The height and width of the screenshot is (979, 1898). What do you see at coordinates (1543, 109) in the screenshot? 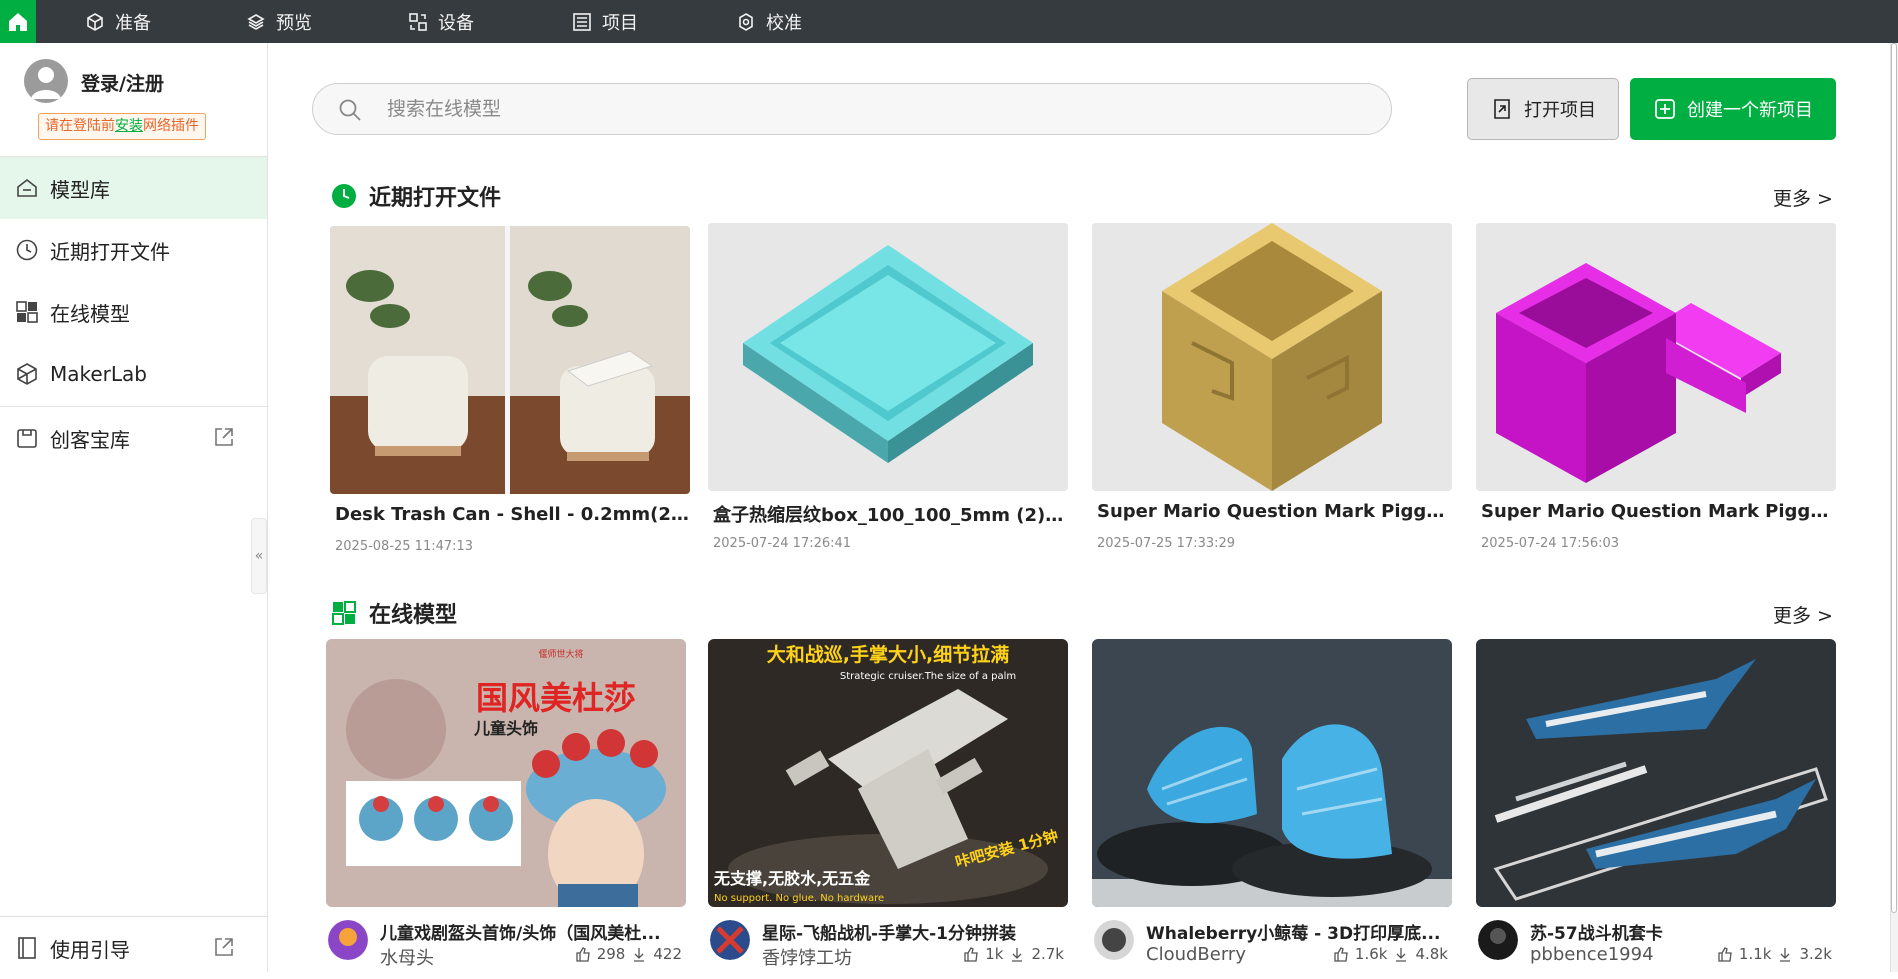
I see `open-project-button: 打开项目` at bounding box center [1543, 109].